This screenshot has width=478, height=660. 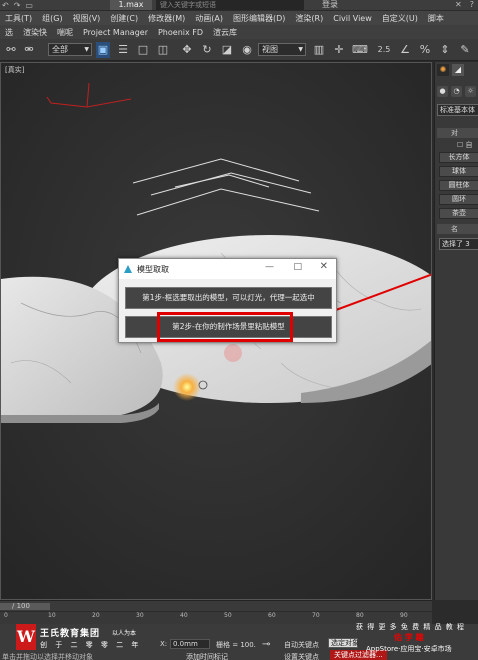 I want to click on selection-filter-dropdown: 全部 ▼, so click(x=70, y=49).